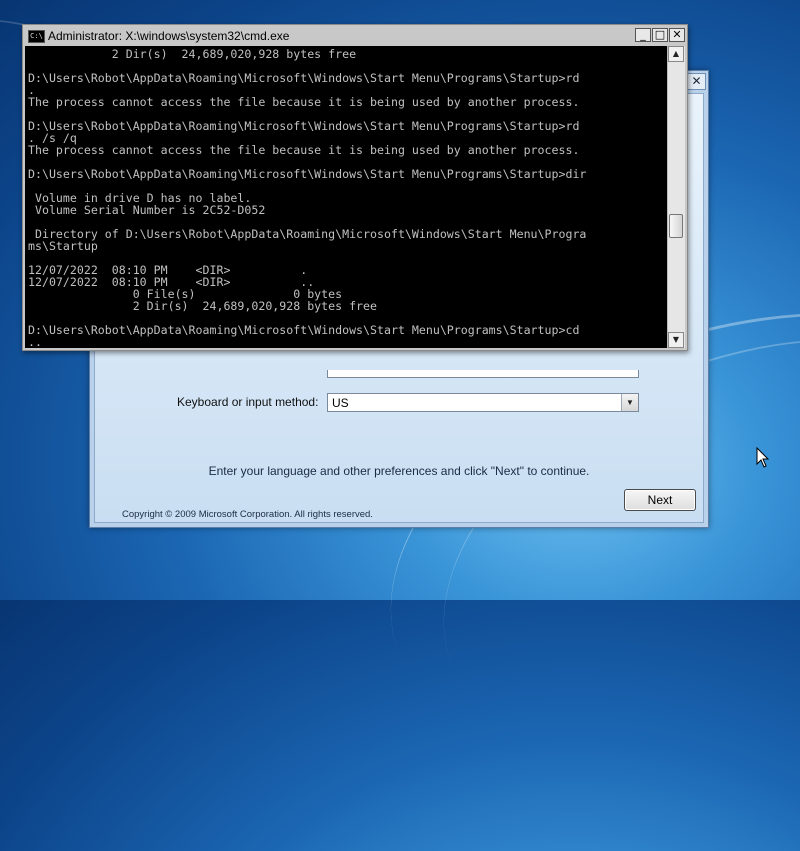 This screenshot has width=800, height=851. Describe the element at coordinates (676, 226) in the screenshot. I see `scrollbar-thumb` at that location.